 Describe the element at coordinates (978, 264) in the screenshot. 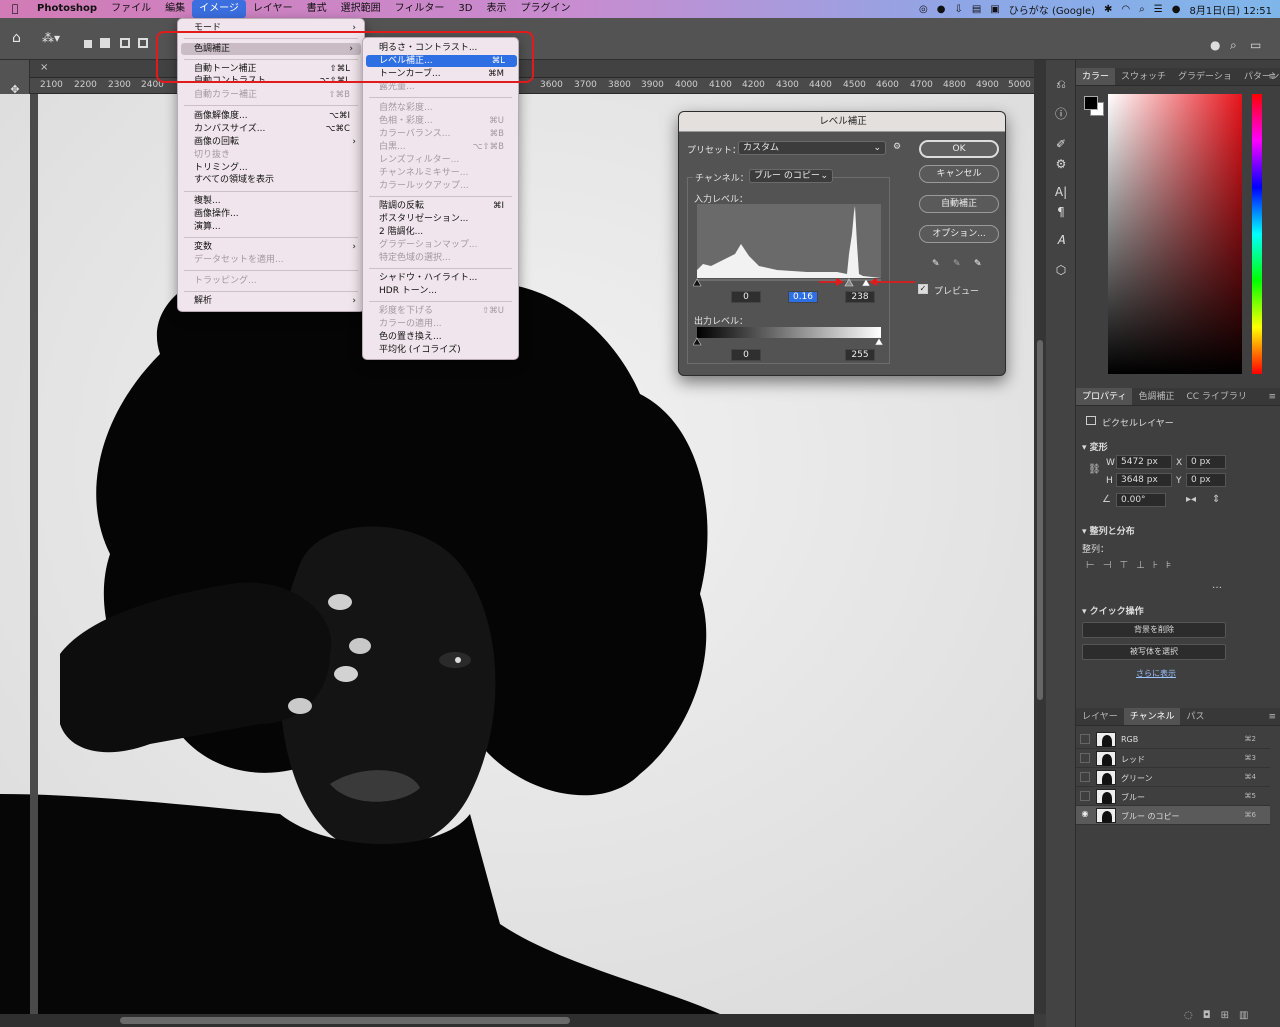

I see `white-eyedropper-icon: ✎` at that location.